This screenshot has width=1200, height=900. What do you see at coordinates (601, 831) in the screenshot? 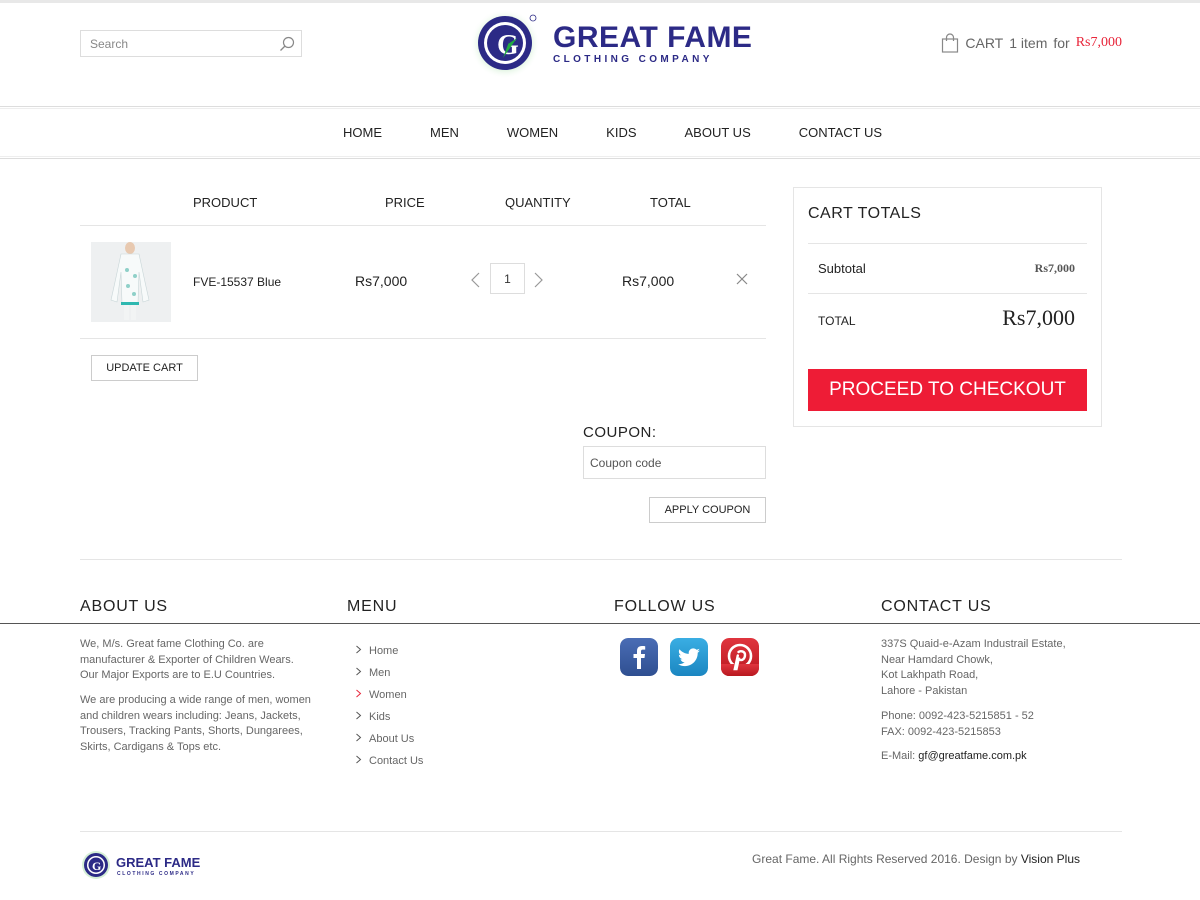
I see `footer-bottom-divider` at bounding box center [601, 831].